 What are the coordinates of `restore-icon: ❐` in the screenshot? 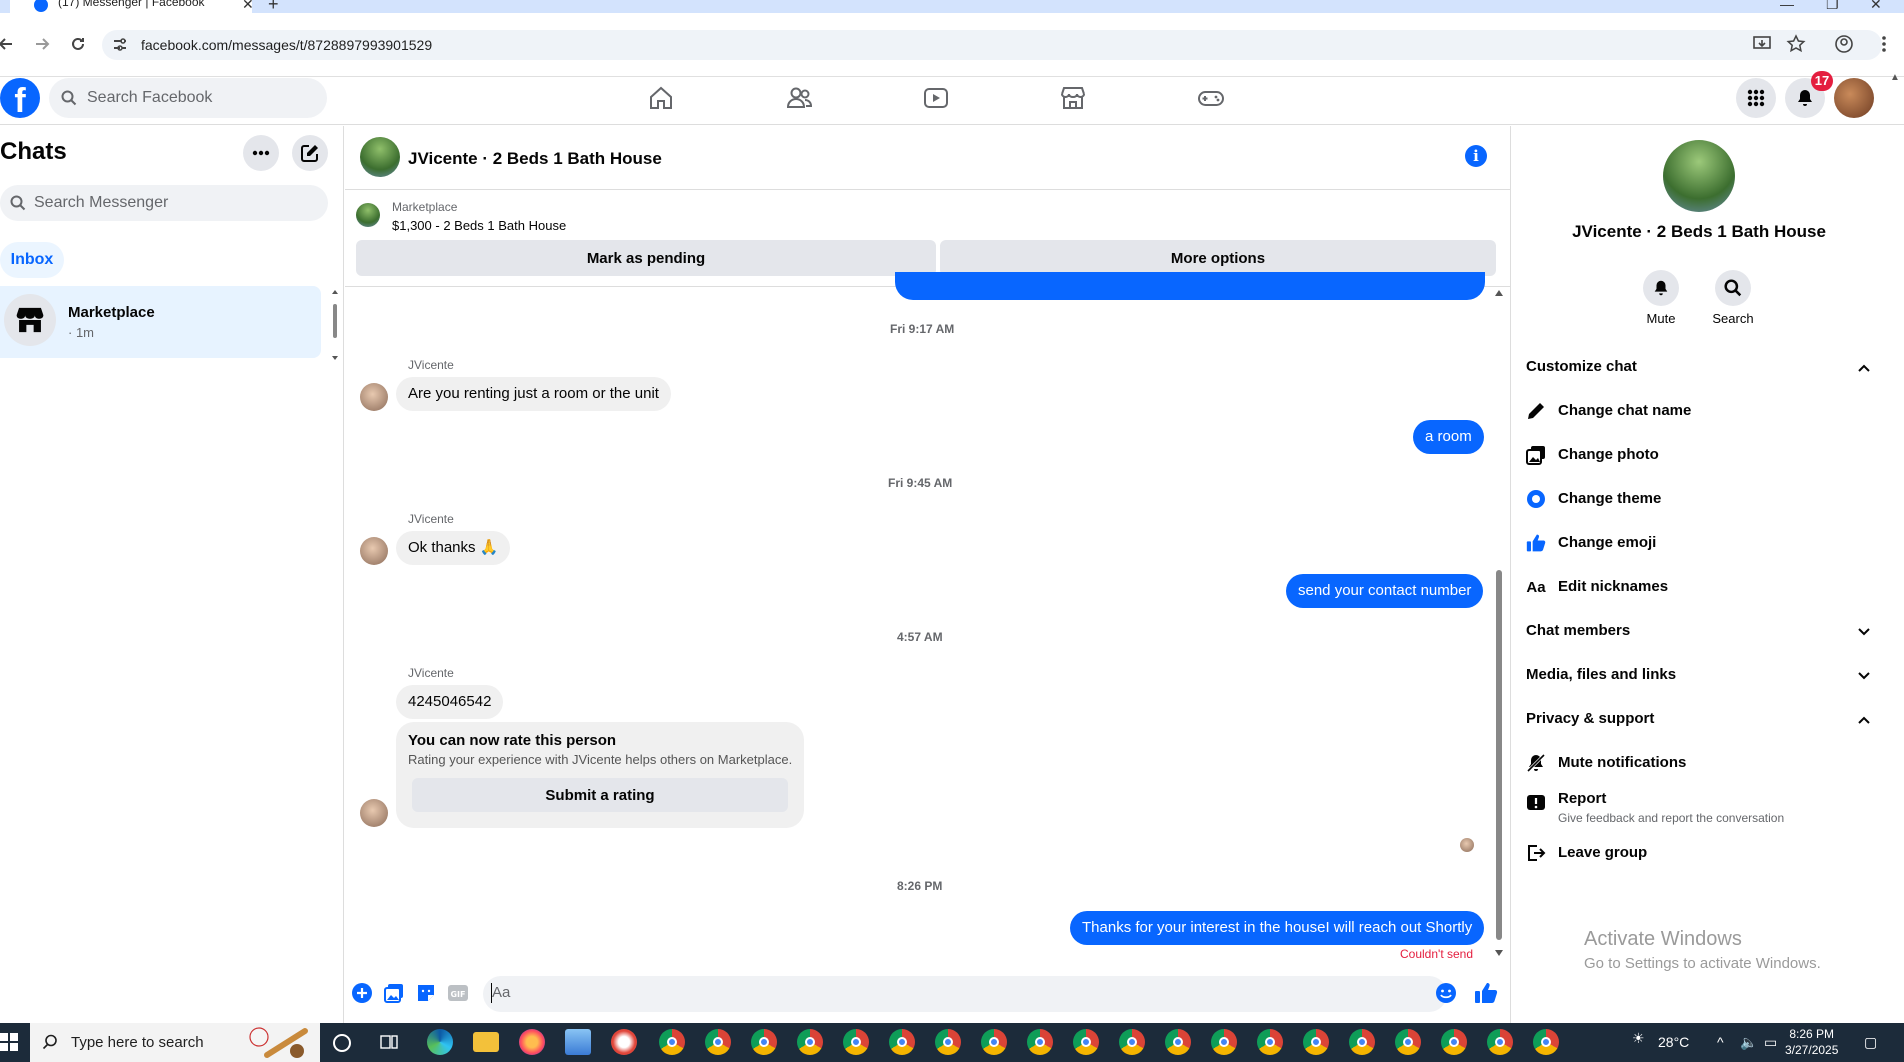 It's located at (1832, 6).